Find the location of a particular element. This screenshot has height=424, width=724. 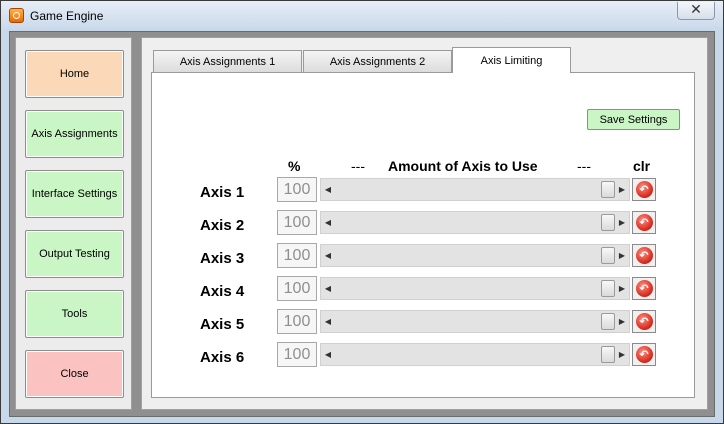

axis-row: Axis 6 100 ◀ ▶ ↶ is located at coordinates (424, 358).